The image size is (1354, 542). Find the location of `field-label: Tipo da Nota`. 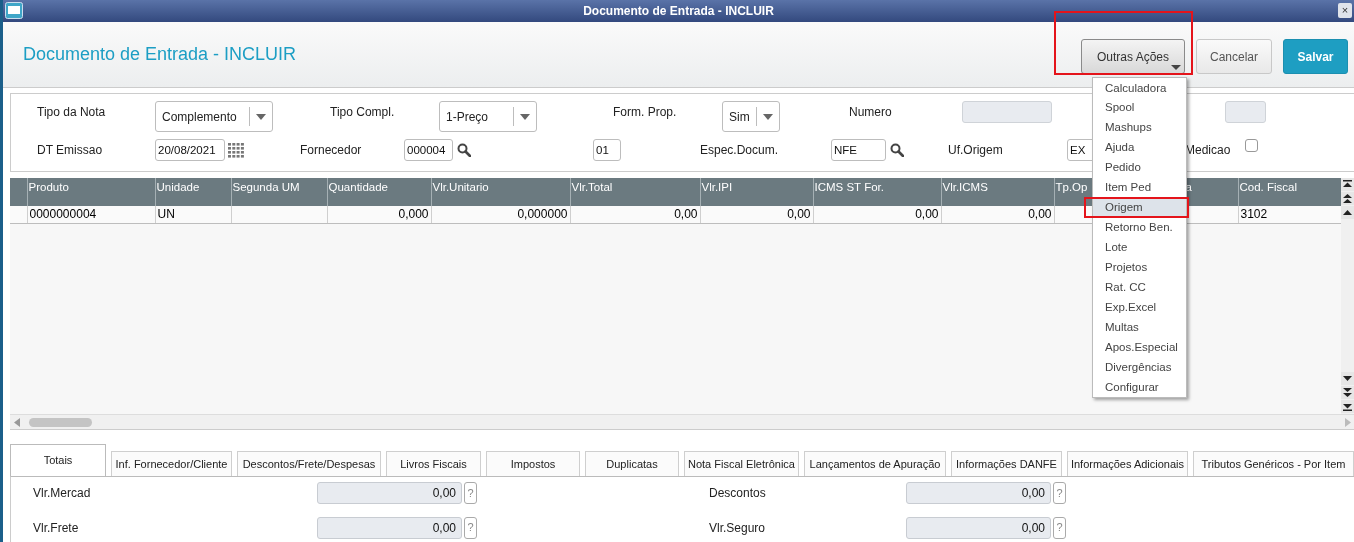

field-label: Tipo da Nota is located at coordinates (71, 112).